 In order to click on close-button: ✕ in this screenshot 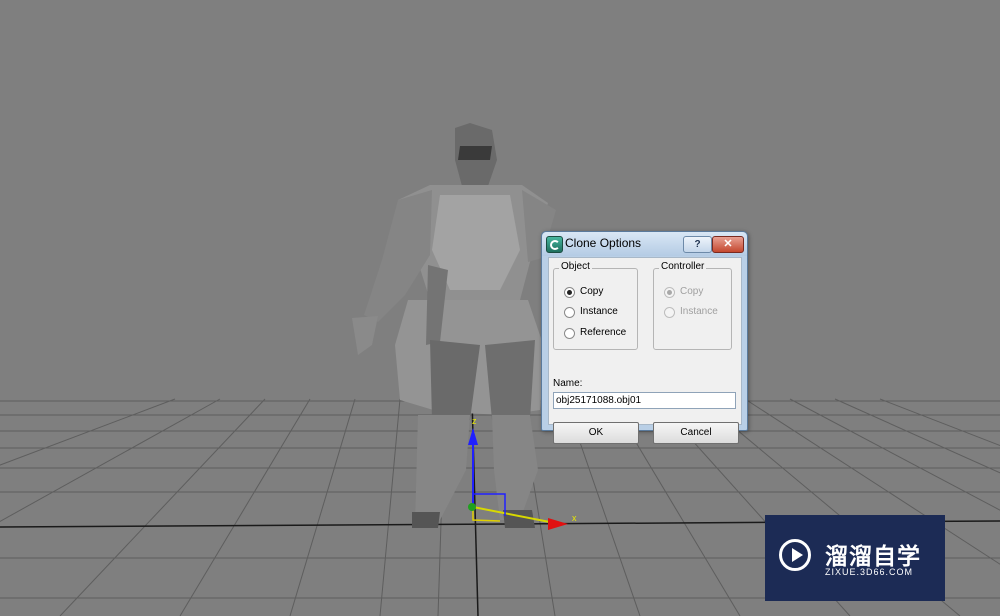, I will do `click(728, 244)`.